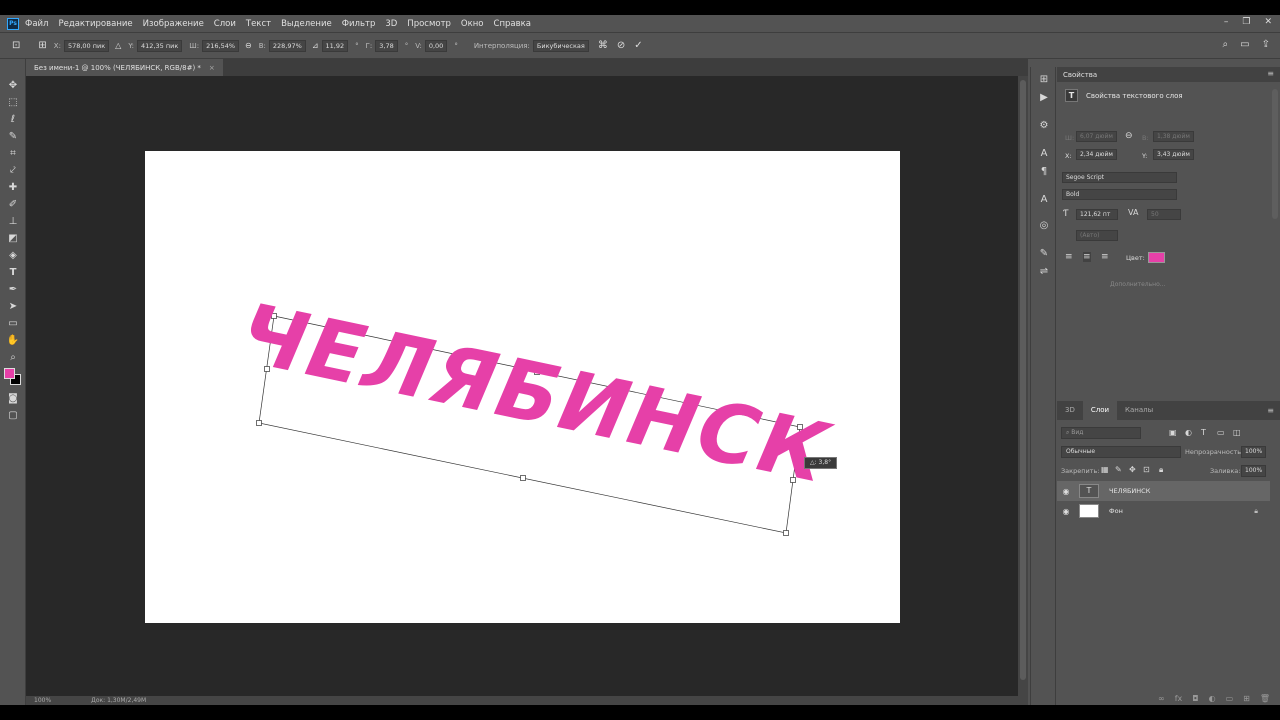 This screenshot has width=1280, height=720. I want to click on gradient-tool-icon: ◈, so click(13, 256).